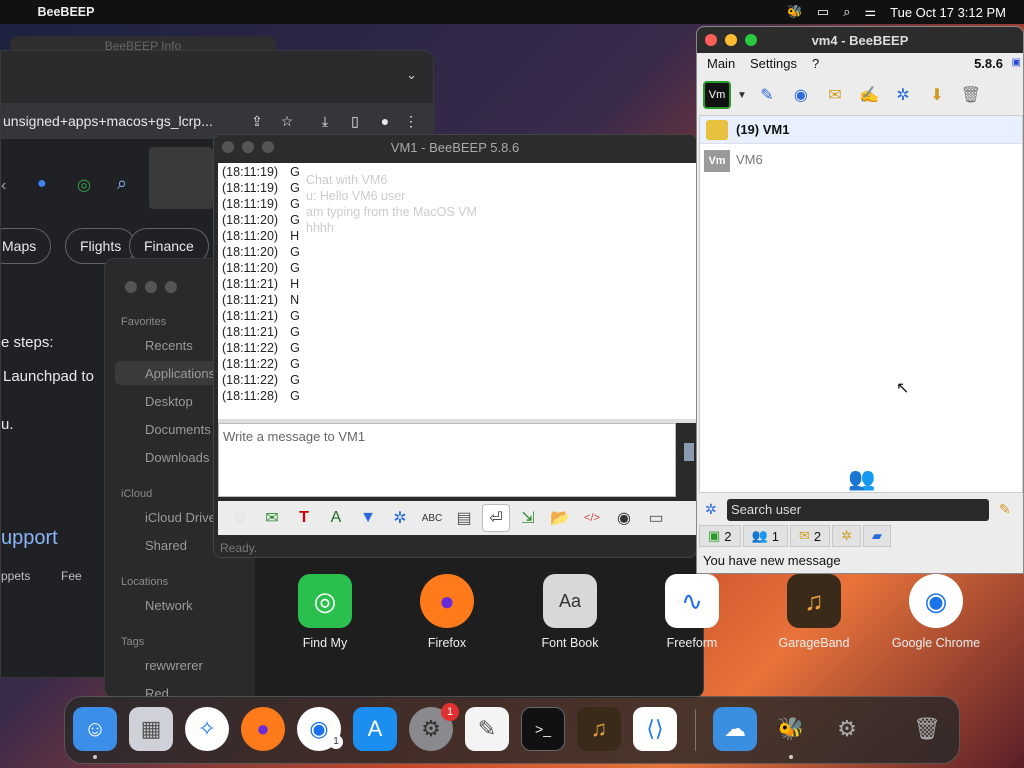  Describe the element at coordinates (765, 536) in the screenshot. I see `tab-groups: 👥 1` at that location.